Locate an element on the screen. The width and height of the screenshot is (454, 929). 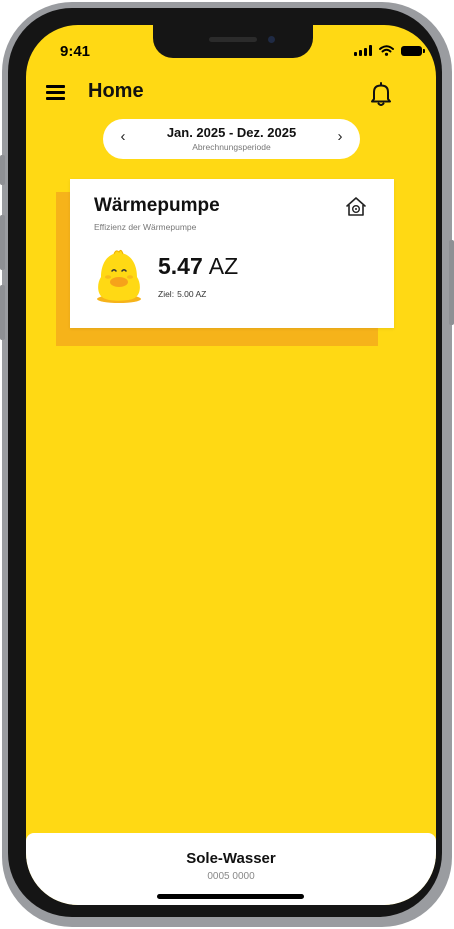
period-label: Abrechnungsperiode is located at coordinates (231, 147).